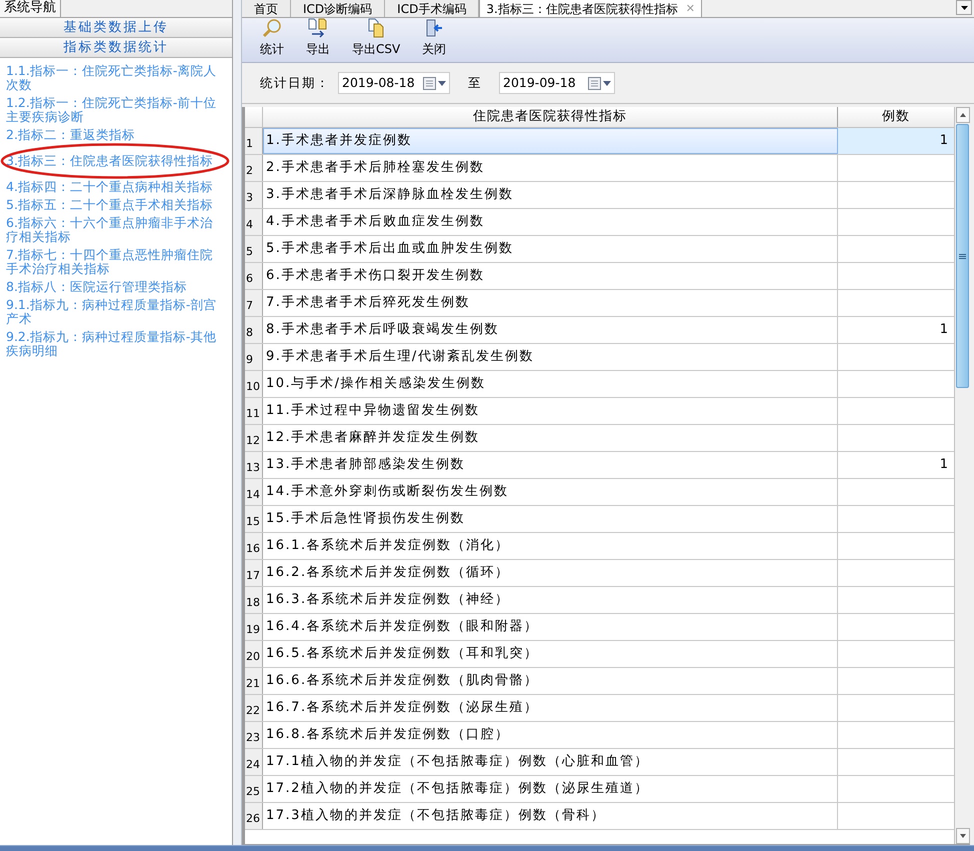 The height and width of the screenshot is (851, 974). What do you see at coordinates (254, 519) in the screenshot?
I see `row-number: 15` at bounding box center [254, 519].